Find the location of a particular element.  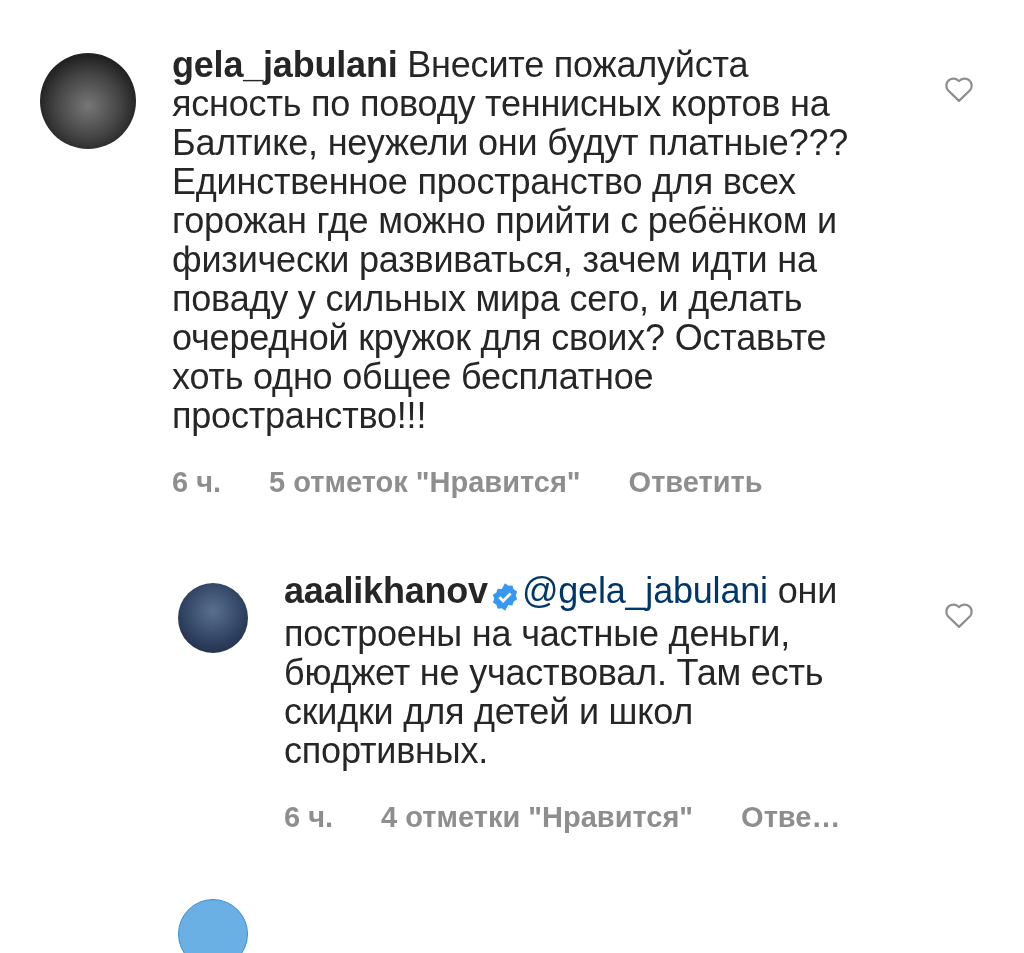

reply-link: Ответить is located at coordinates (695, 483).